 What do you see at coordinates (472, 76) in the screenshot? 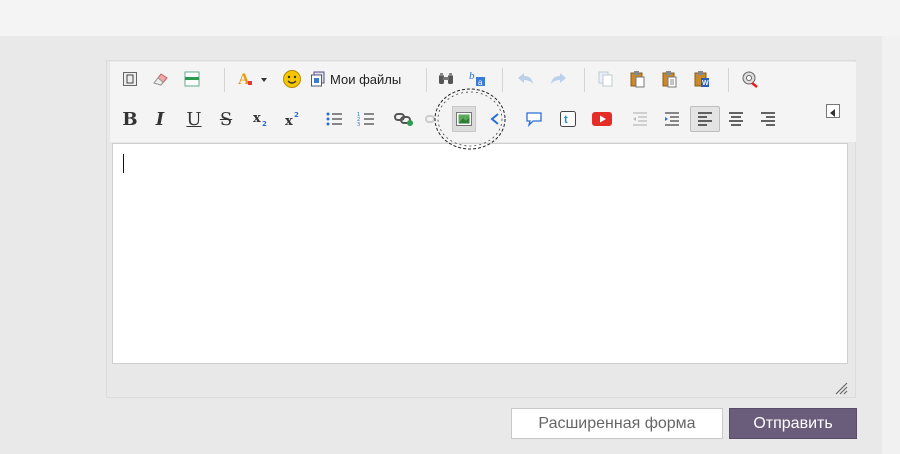
I see `svg-text: b` at bounding box center [472, 76].